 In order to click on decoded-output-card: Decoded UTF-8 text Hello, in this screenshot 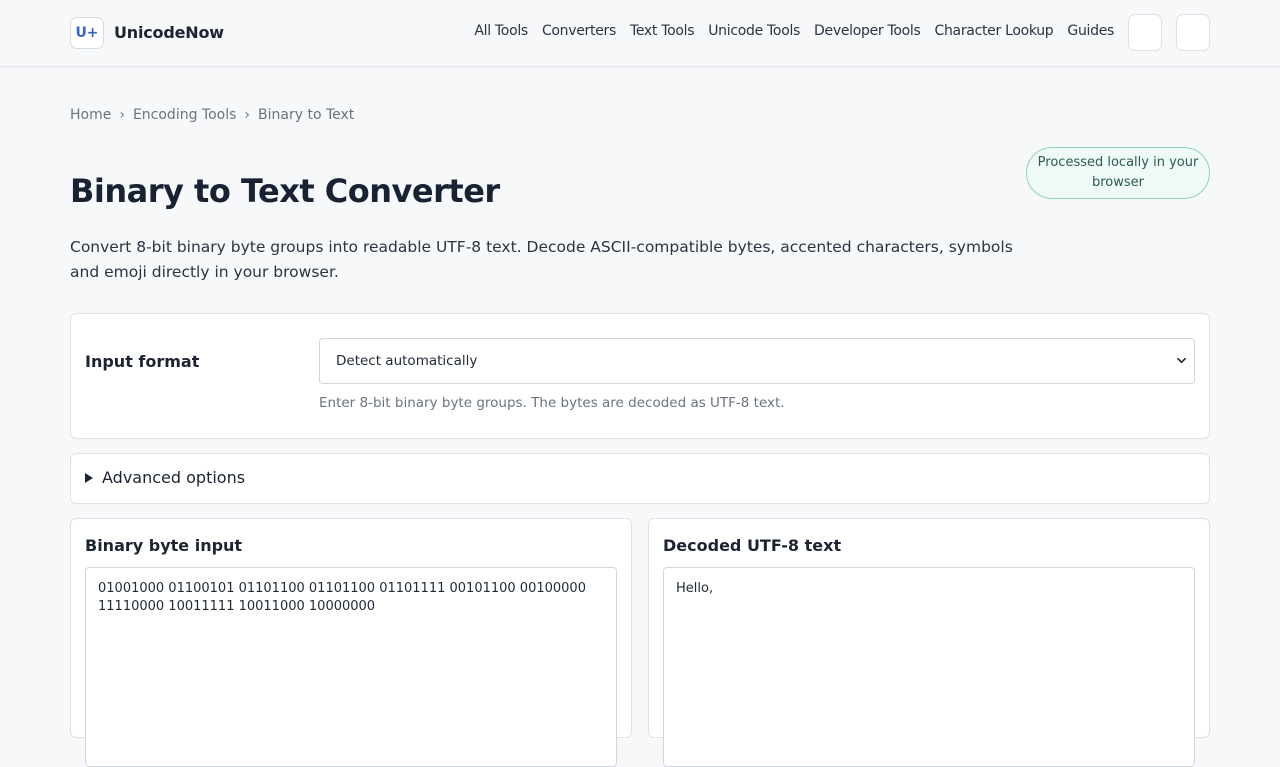, I will do `click(929, 642)`.